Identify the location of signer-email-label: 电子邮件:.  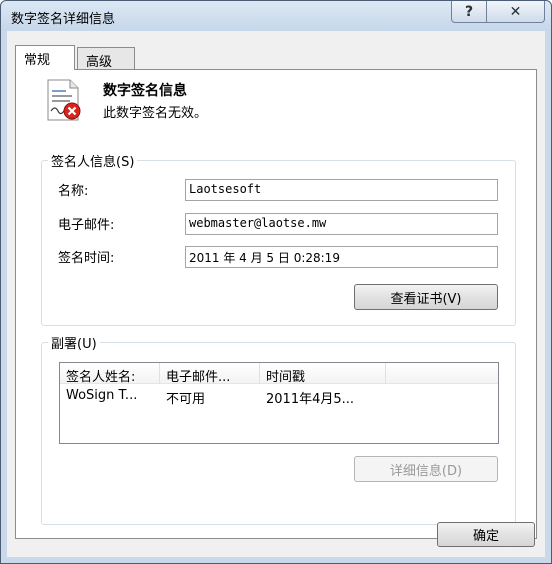
(86, 225).